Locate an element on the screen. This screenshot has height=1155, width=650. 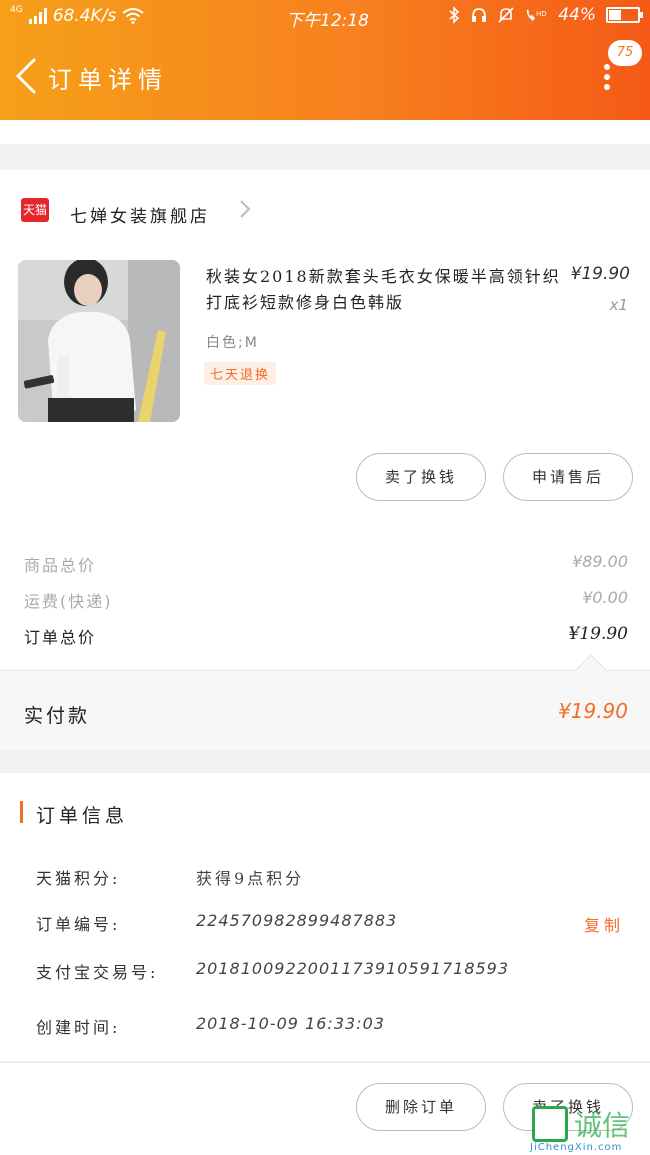
product-sku: 白色;M is located at coordinates (232, 343).